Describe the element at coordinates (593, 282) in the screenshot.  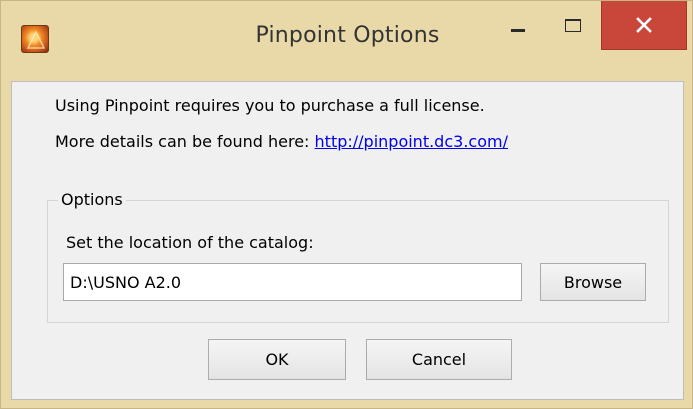
I see `browse-button: Browse` at that location.